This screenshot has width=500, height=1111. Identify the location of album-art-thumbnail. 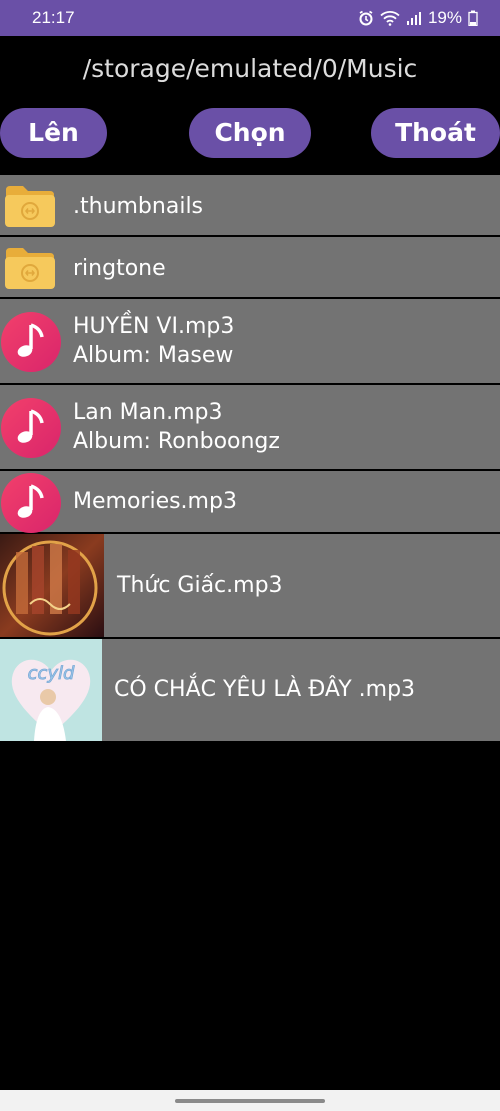
(52, 588).